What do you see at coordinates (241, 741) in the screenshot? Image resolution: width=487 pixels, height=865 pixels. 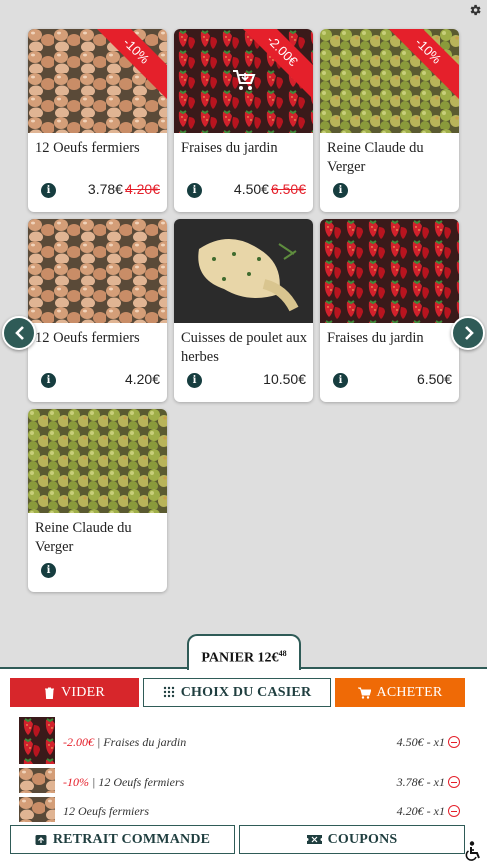 I see `cart-item: -2.00€ | Fraises du jardin 4.50€ - x1` at bounding box center [241, 741].